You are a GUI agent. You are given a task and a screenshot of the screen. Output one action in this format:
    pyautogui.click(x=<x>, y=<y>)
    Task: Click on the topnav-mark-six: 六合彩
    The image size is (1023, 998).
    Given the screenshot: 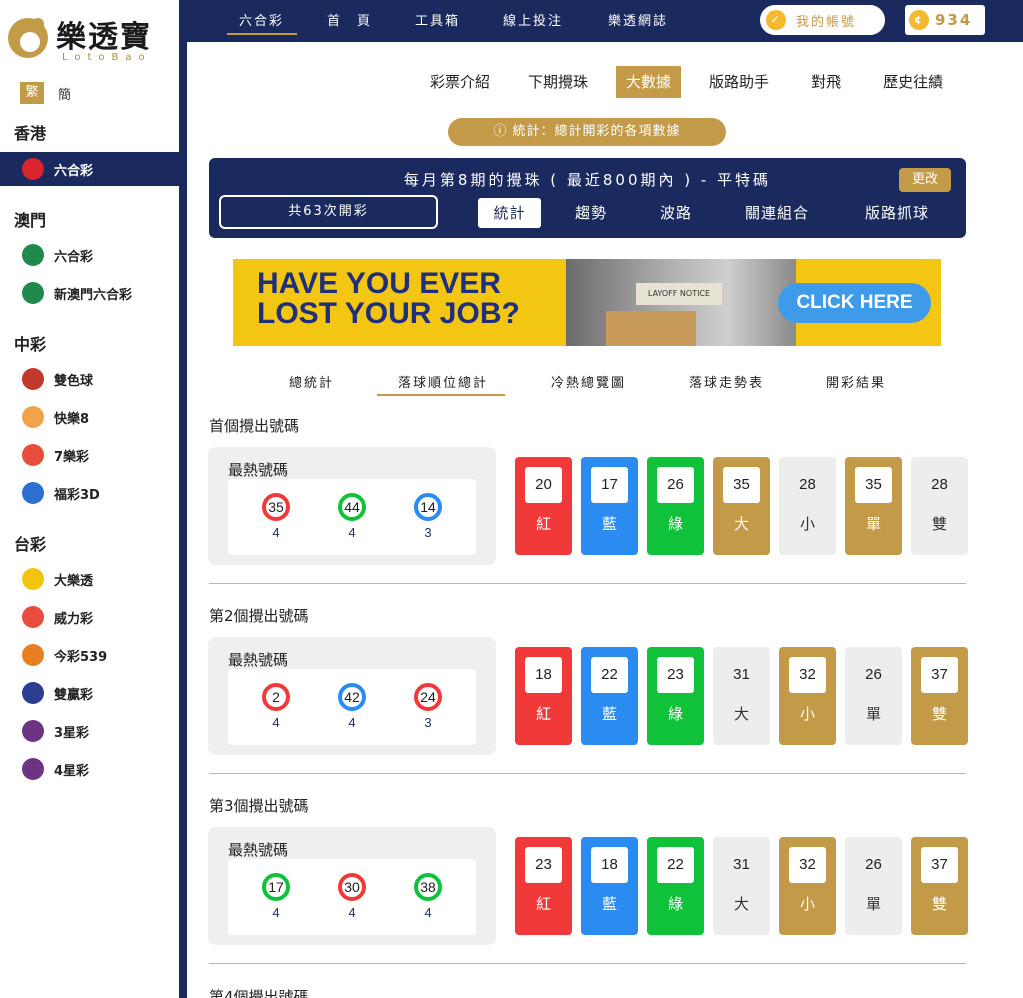 What is the action you would take?
    pyautogui.click(x=261, y=19)
    